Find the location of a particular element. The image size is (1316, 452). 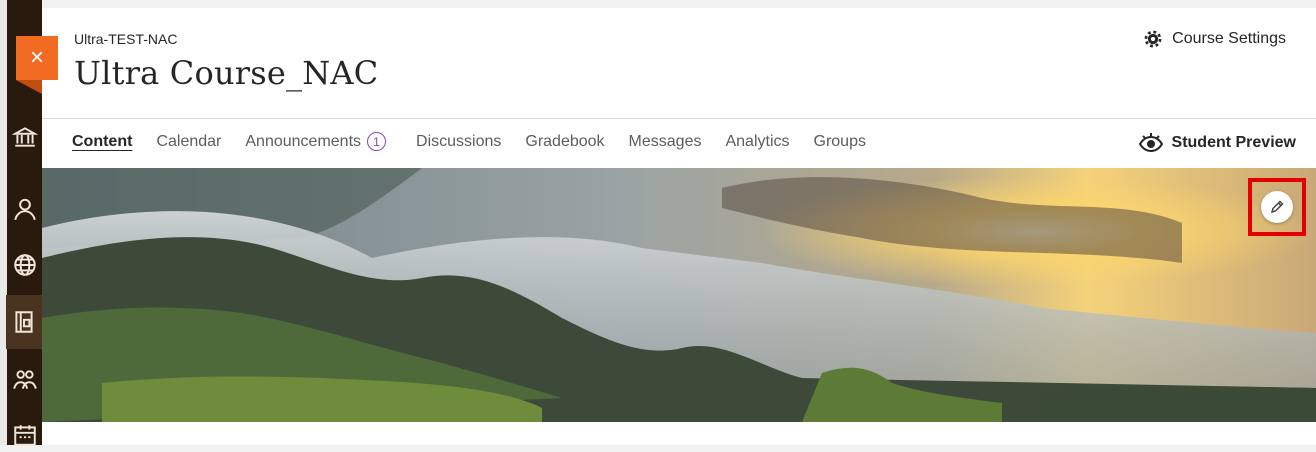

groups-icon is located at coordinates (25, 380).